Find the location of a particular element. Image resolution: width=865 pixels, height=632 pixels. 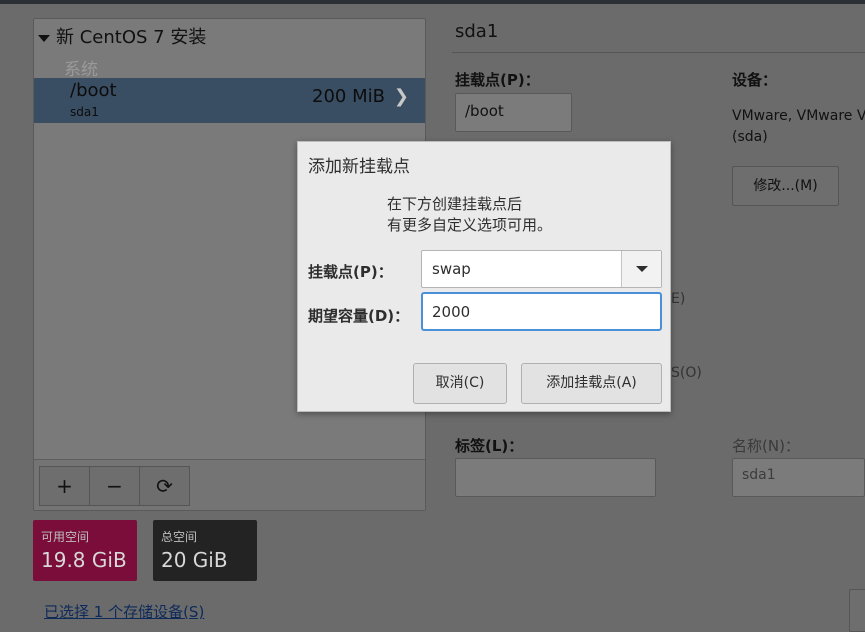

chevron-right-icon: ❯ is located at coordinates (401, 96).